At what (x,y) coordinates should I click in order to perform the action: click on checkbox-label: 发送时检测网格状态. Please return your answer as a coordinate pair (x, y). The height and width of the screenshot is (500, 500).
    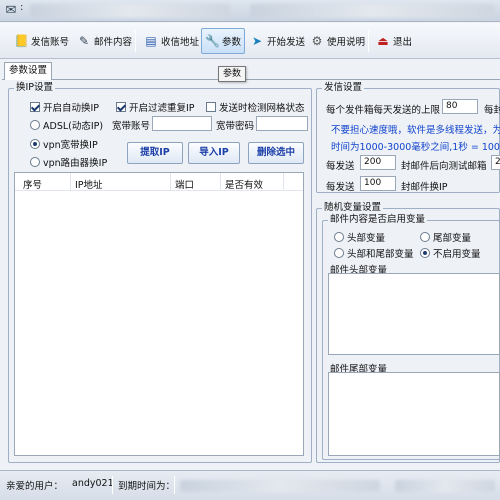
    Looking at the image, I should click on (262, 108).